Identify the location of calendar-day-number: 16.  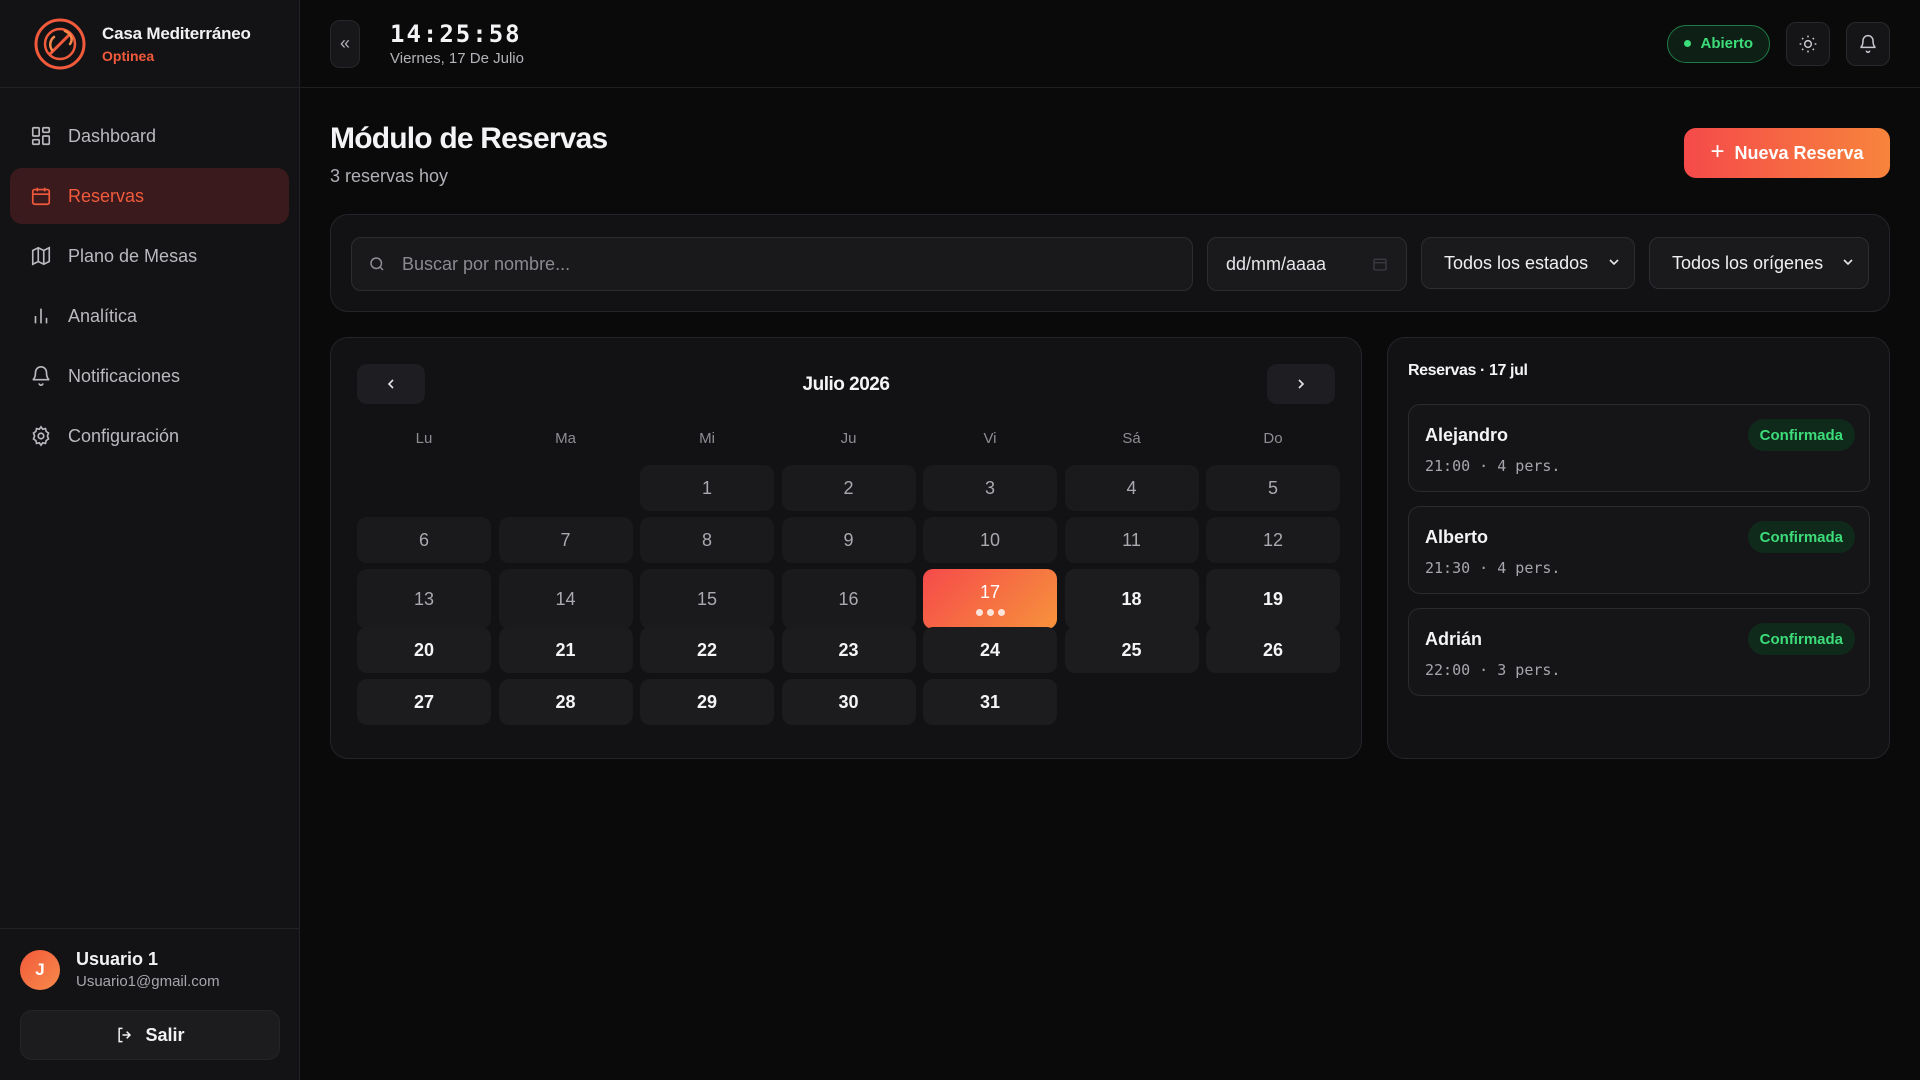
(848, 598).